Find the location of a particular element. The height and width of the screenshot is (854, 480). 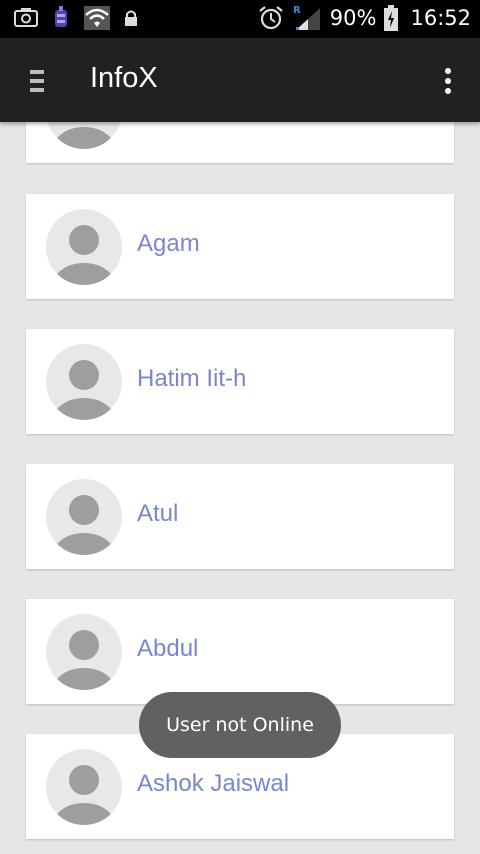

app-title: InfoX is located at coordinates (124, 78).